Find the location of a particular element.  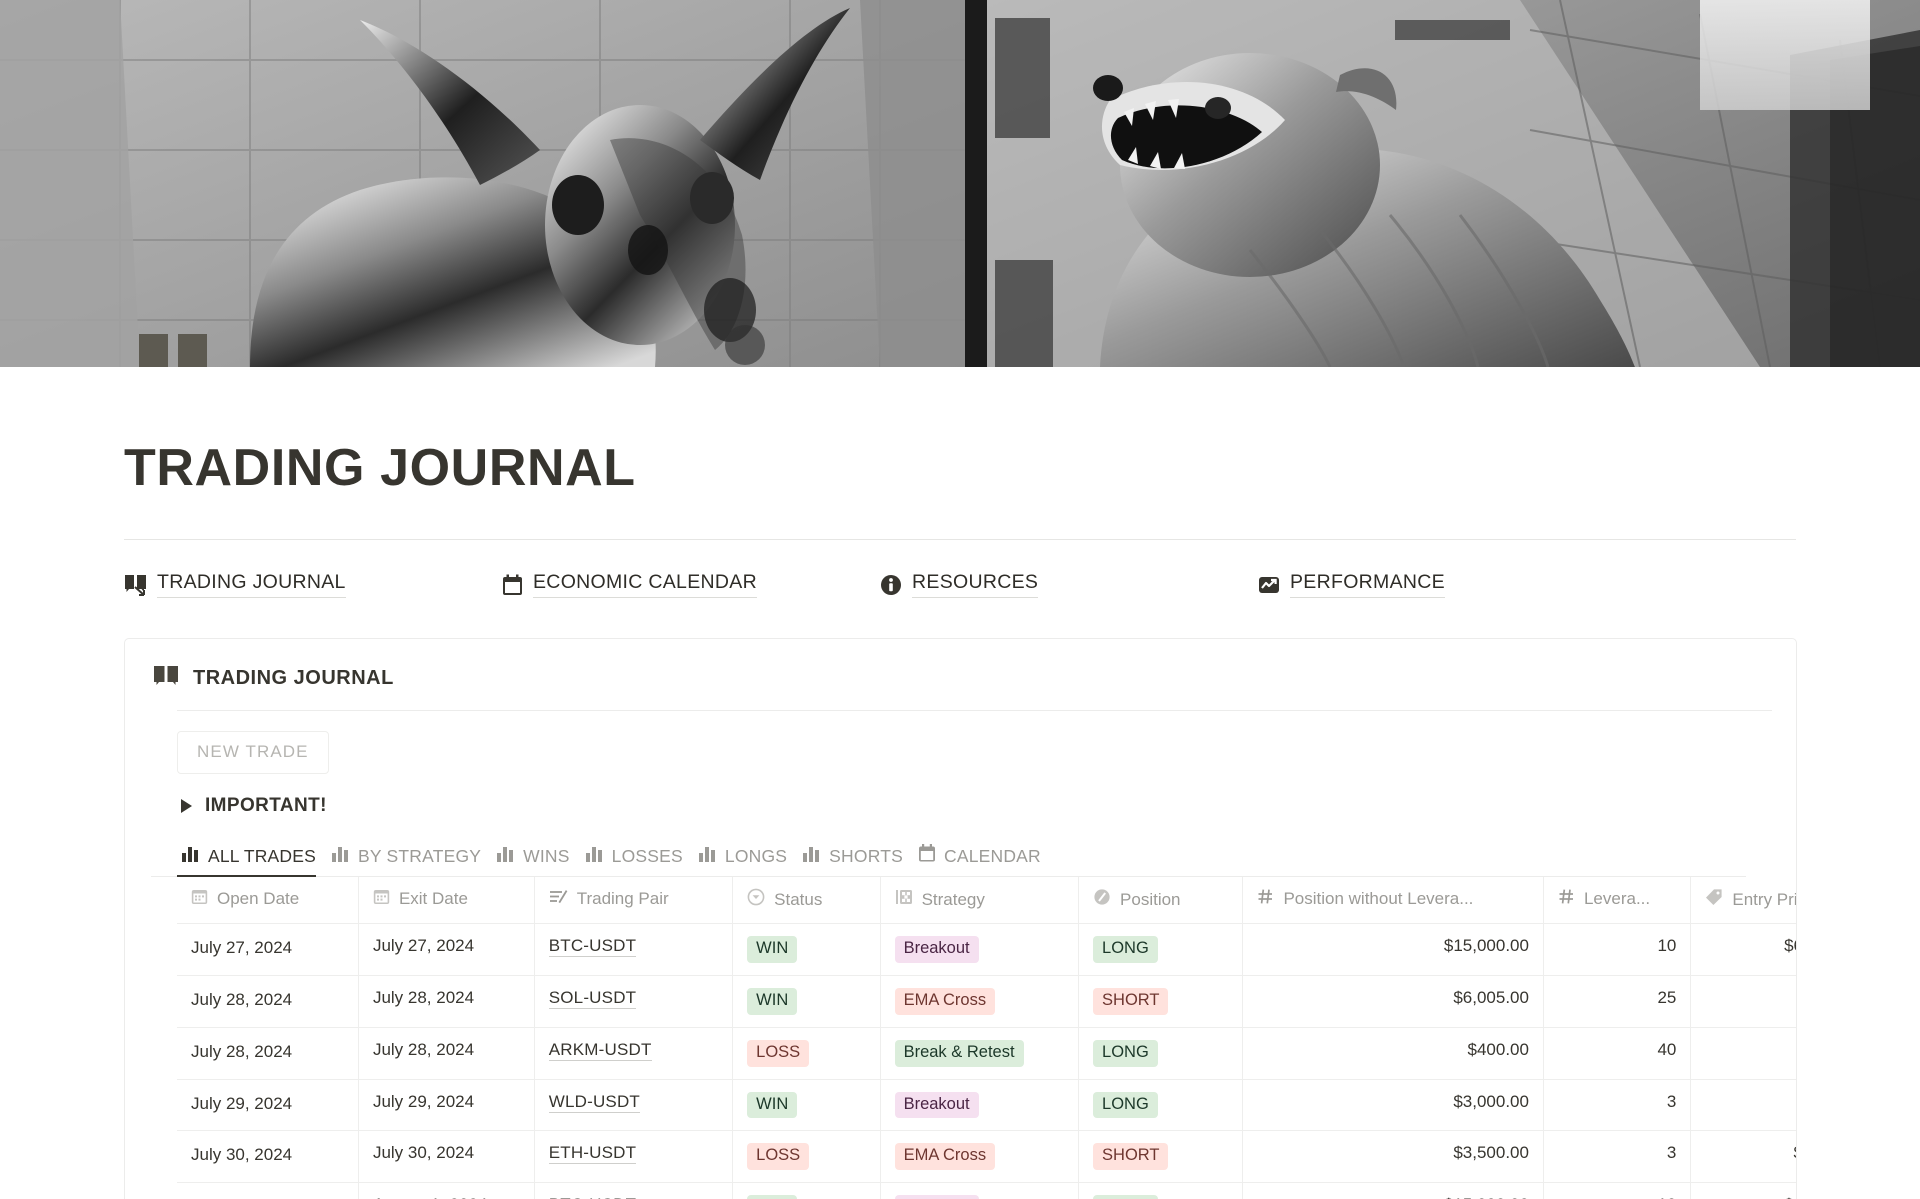

strategy-badge: EMA Cross is located at coordinates (945, 1157).